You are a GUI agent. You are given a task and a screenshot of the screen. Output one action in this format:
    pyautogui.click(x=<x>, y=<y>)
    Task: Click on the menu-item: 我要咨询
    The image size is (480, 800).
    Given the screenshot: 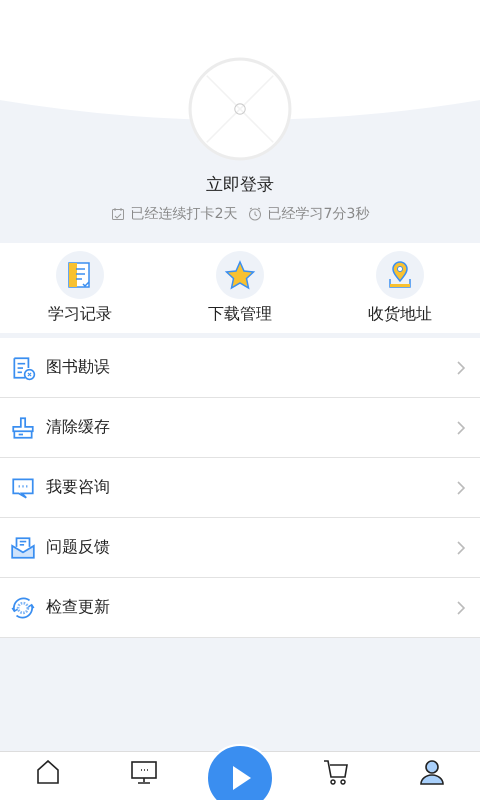 What is the action you would take?
    pyautogui.click(x=240, y=488)
    